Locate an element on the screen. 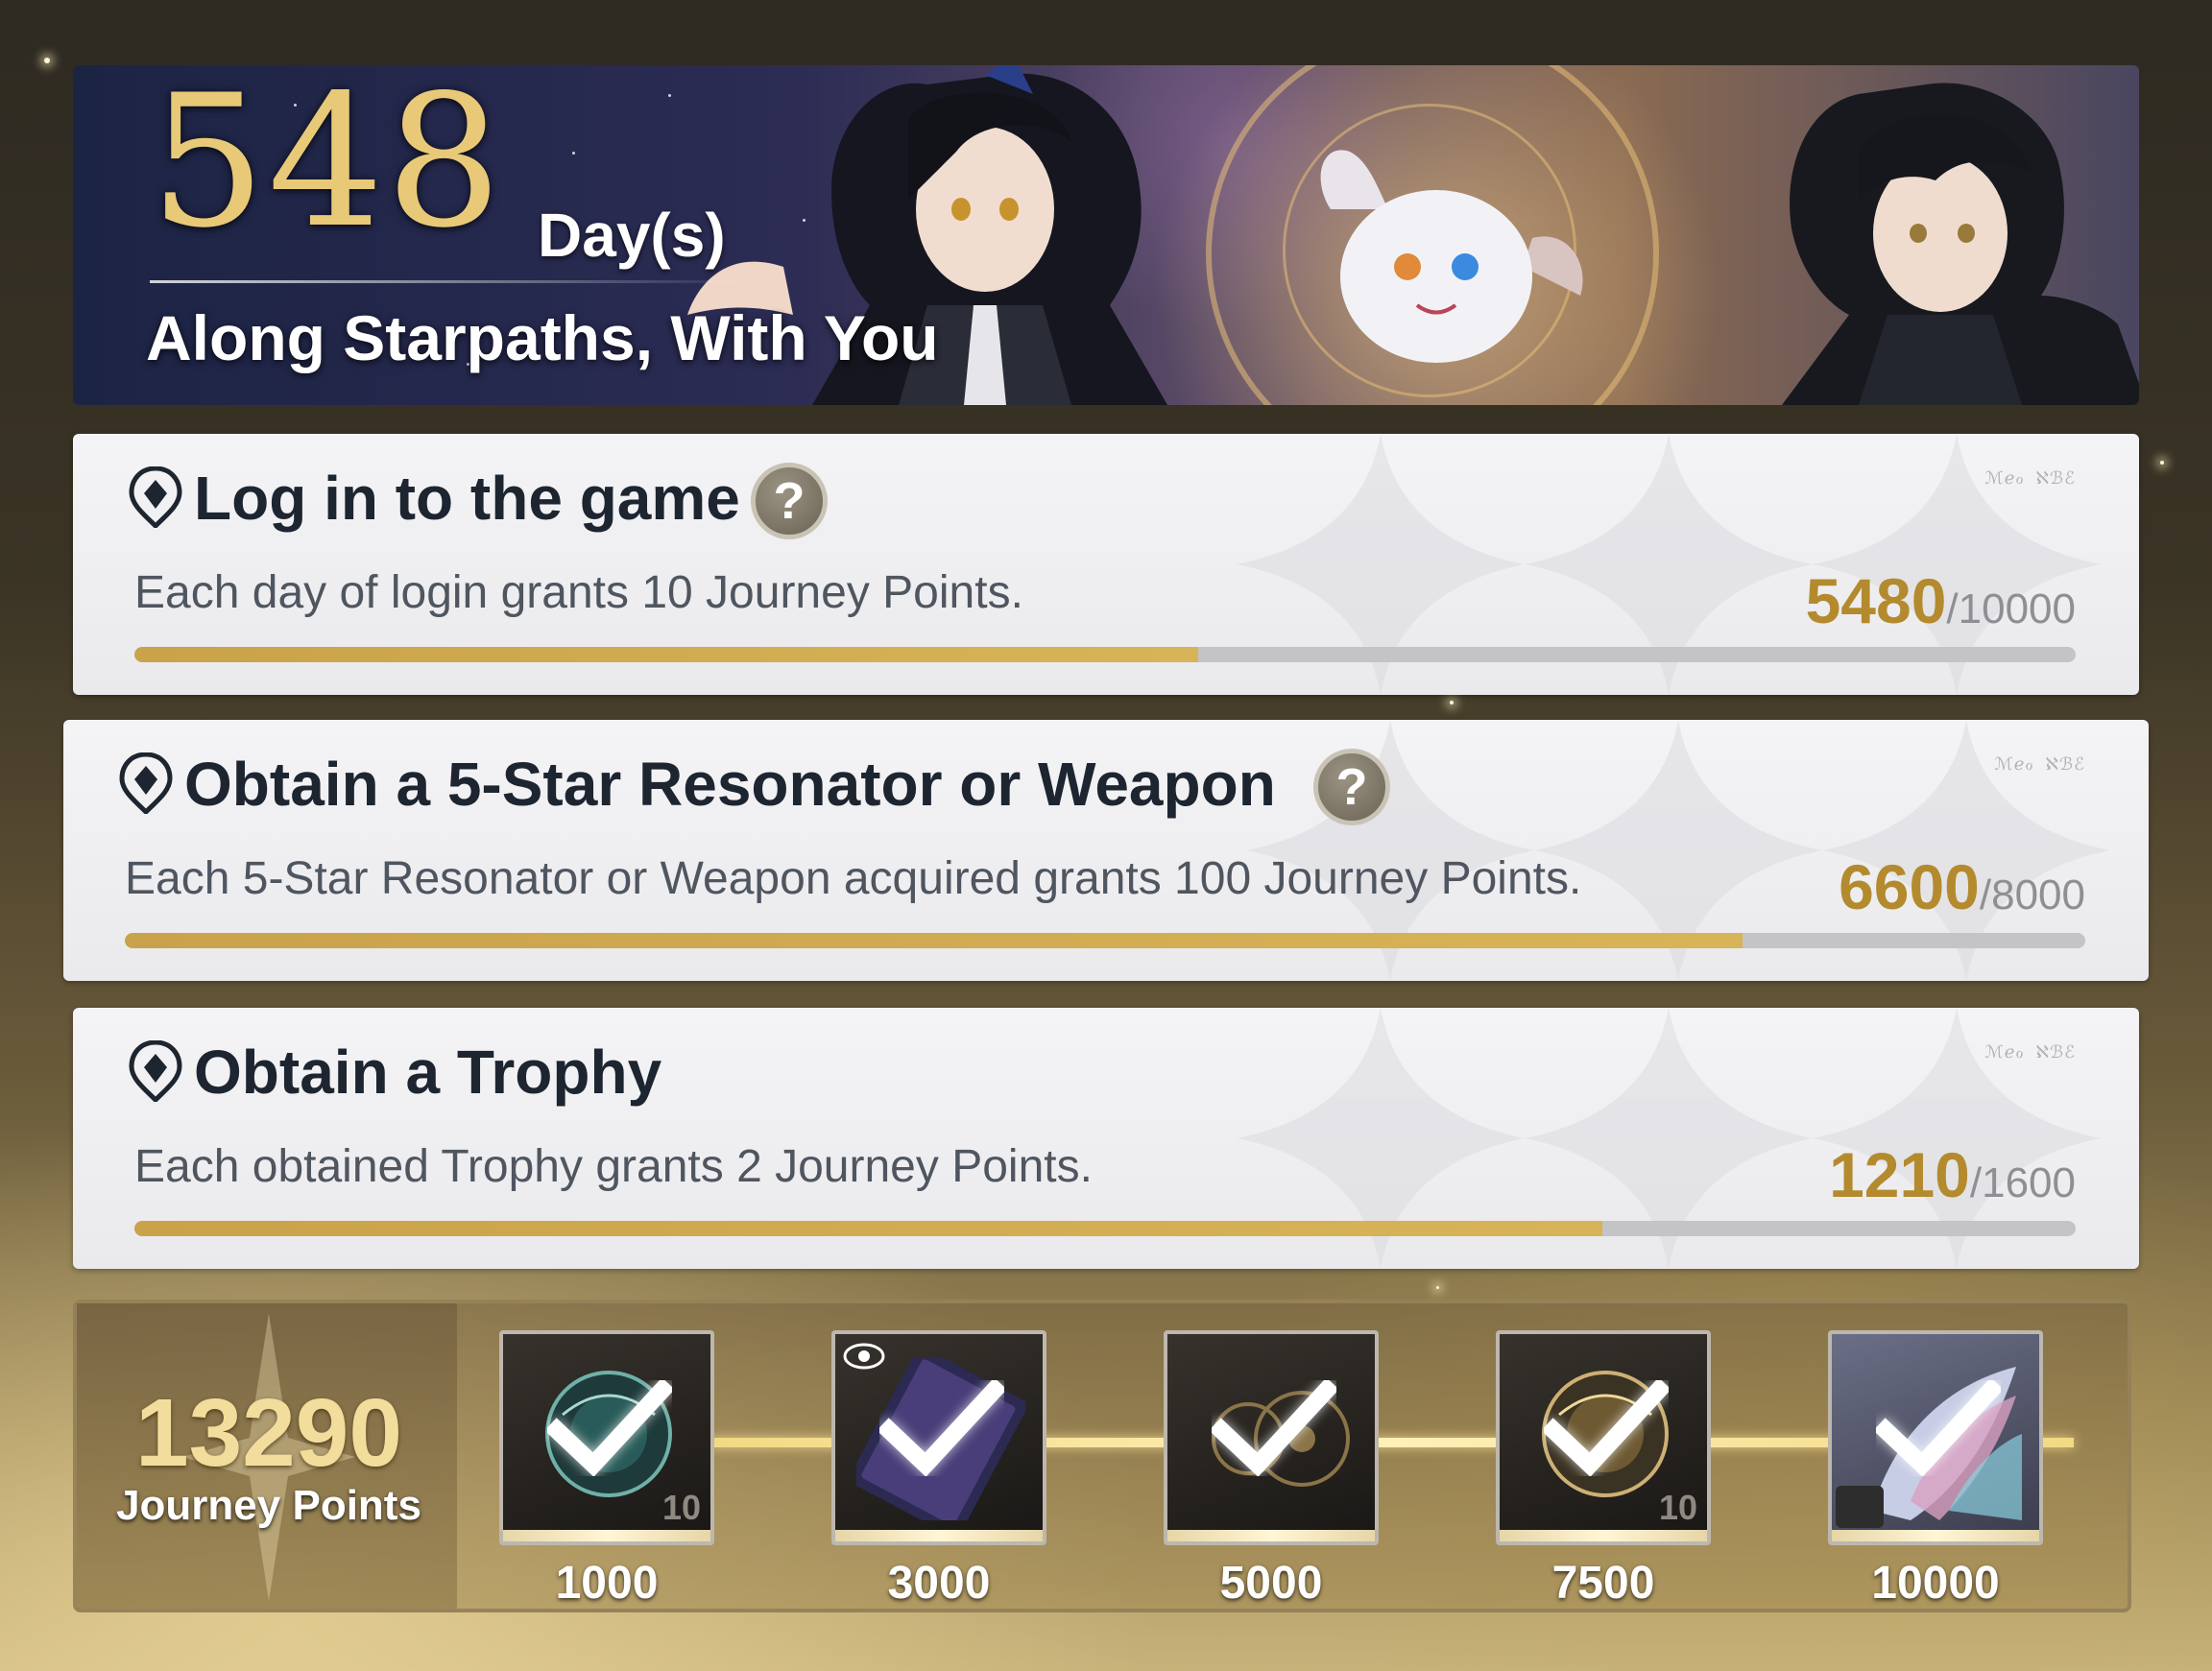  task-progress-count: 6600/8000 is located at coordinates (1962, 886).